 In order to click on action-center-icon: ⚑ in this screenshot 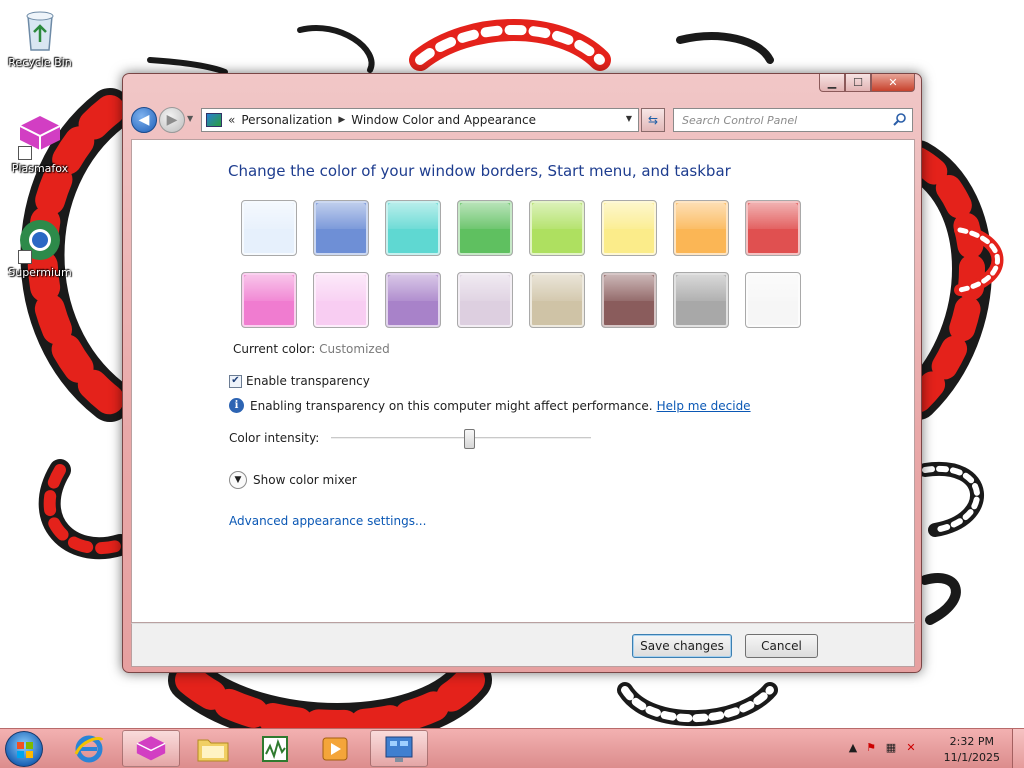, I will do `click(871, 748)`.